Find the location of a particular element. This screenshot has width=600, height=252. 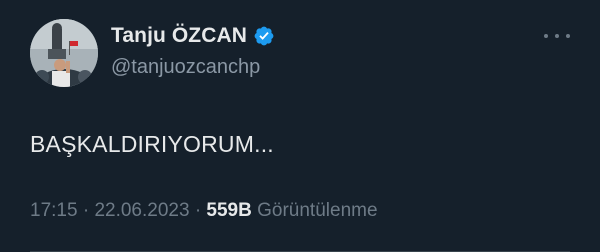

tweet-time: 17:15 is located at coordinates (54, 210).